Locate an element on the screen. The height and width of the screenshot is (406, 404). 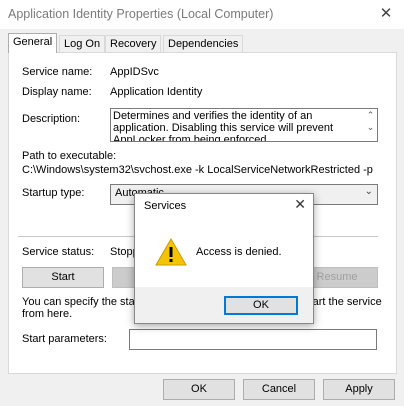
display-name-label: Display name: is located at coordinates (57, 92).